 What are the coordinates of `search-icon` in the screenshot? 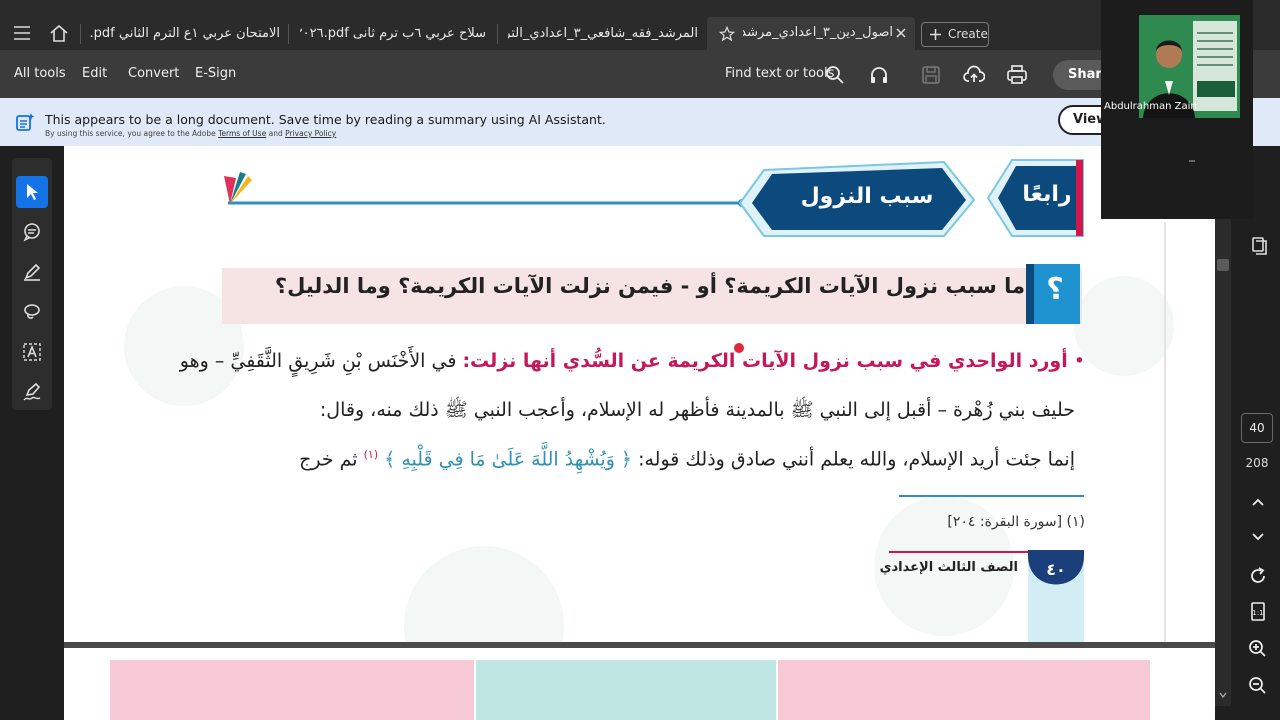 It's located at (835, 75).